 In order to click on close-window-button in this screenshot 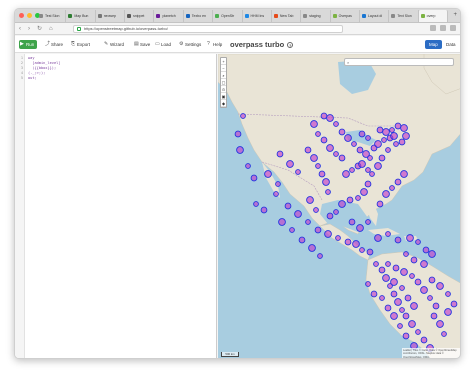, I will do `click(21, 15)`.